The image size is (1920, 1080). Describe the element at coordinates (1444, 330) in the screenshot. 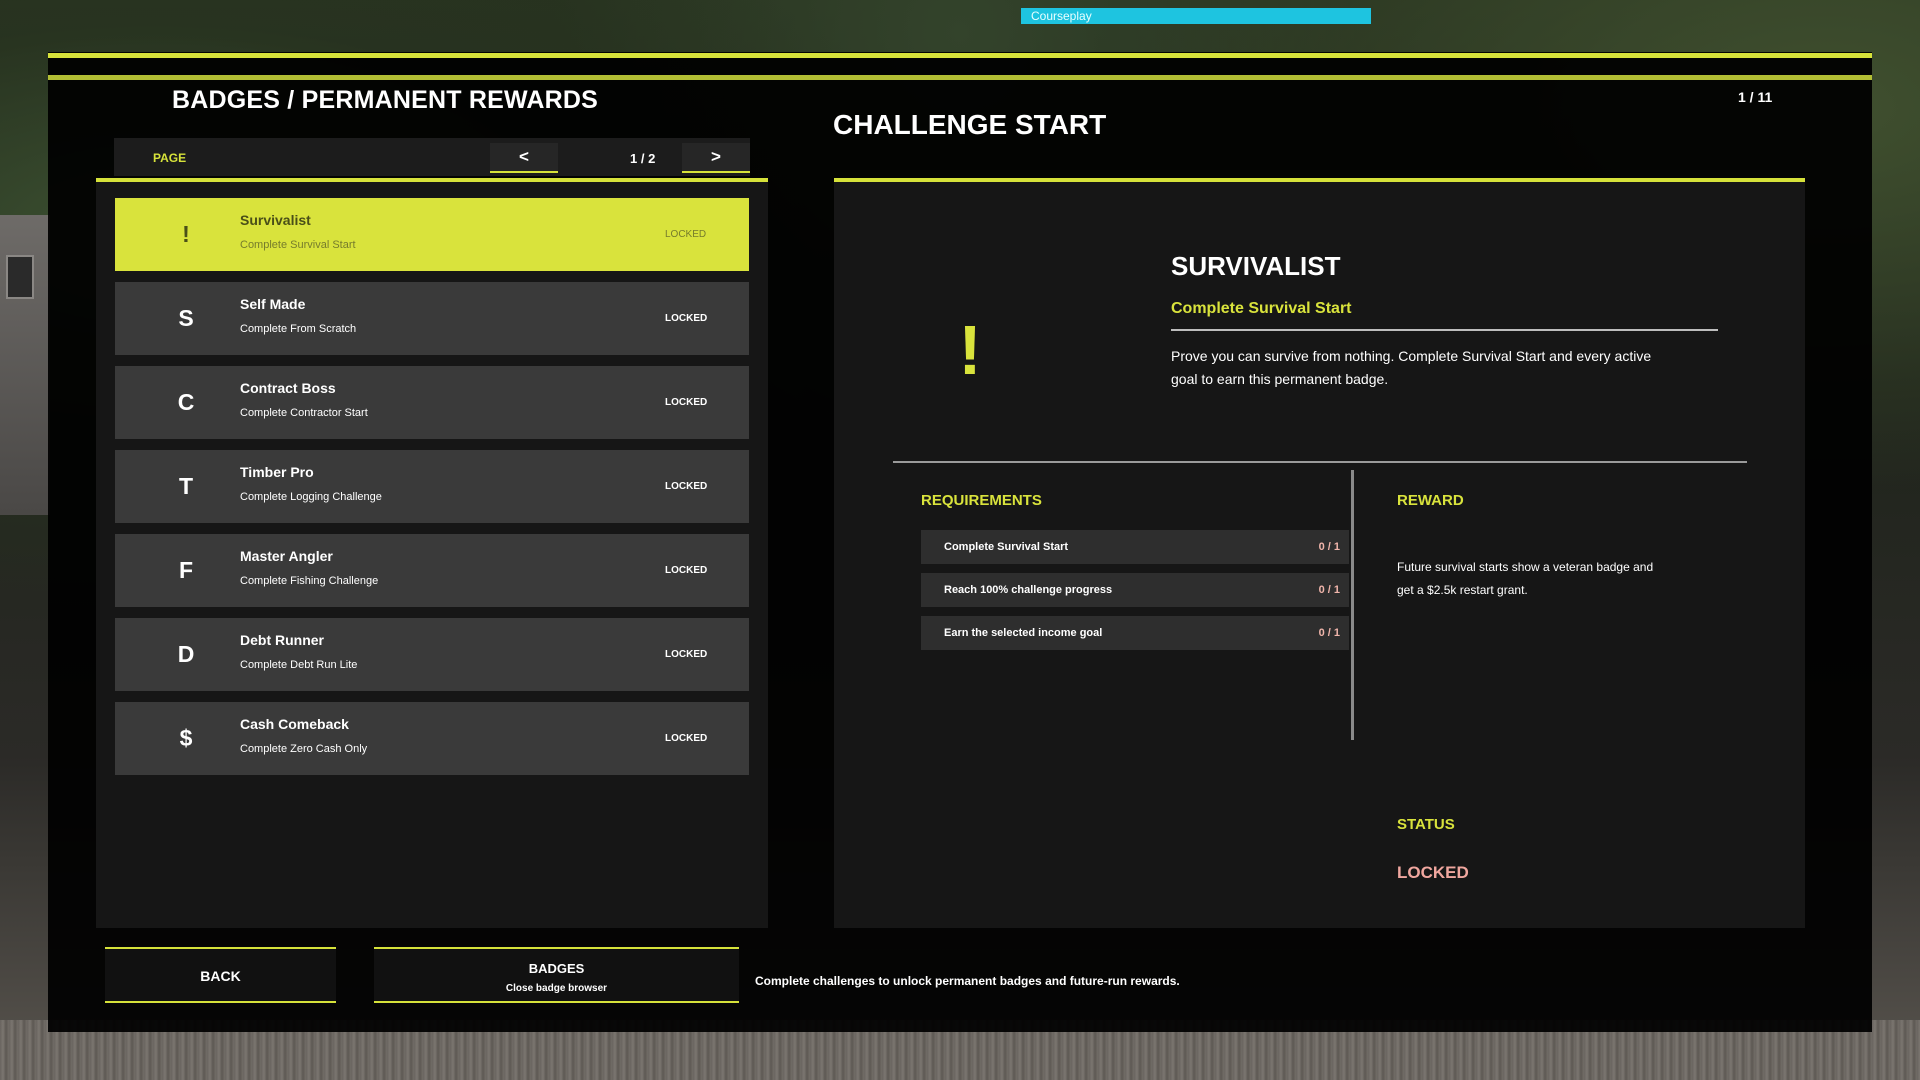

I see `detail-title-divider` at that location.